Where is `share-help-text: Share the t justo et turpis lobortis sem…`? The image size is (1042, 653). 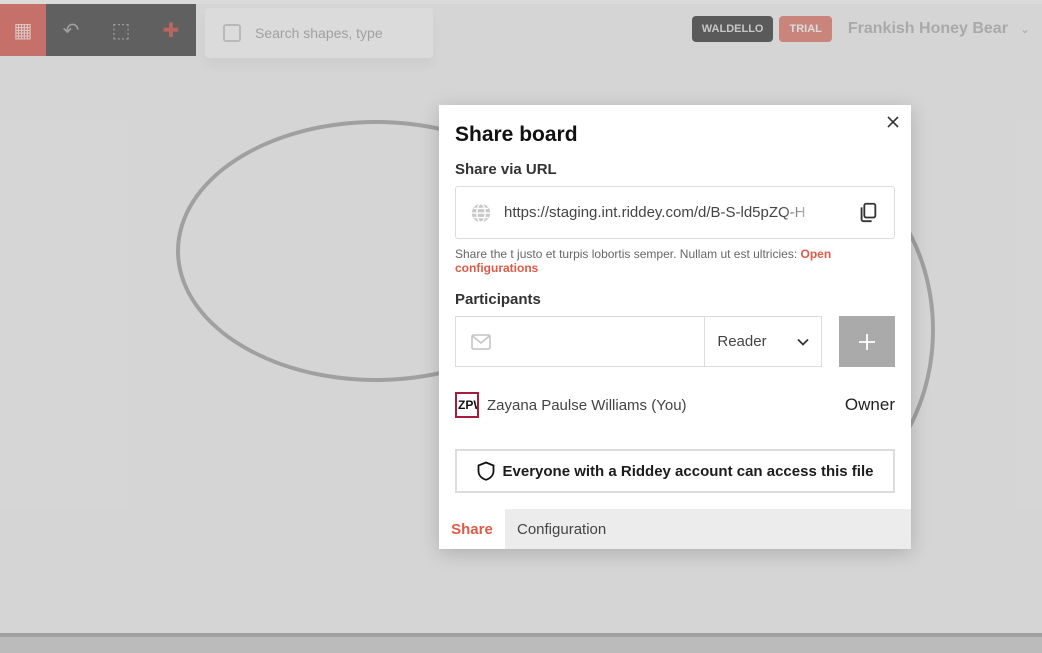
share-help-text: Share the t justo et turpis lobortis sem… is located at coordinates (677, 261).